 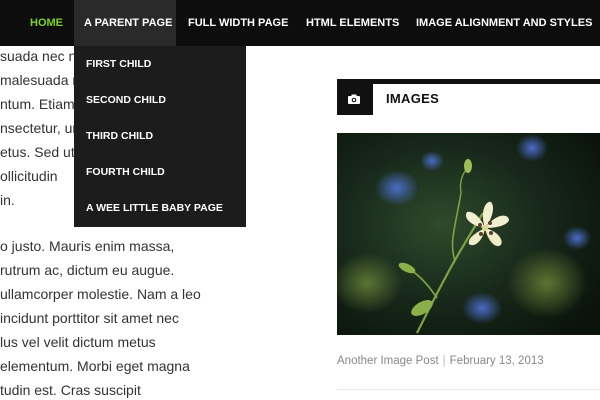 What do you see at coordinates (468, 389) in the screenshot?
I see `divider` at bounding box center [468, 389].